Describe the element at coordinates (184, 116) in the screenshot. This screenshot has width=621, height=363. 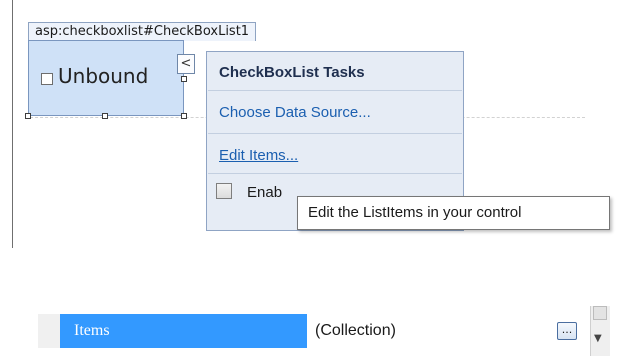
I see `resize-handle-bottom-right` at that location.